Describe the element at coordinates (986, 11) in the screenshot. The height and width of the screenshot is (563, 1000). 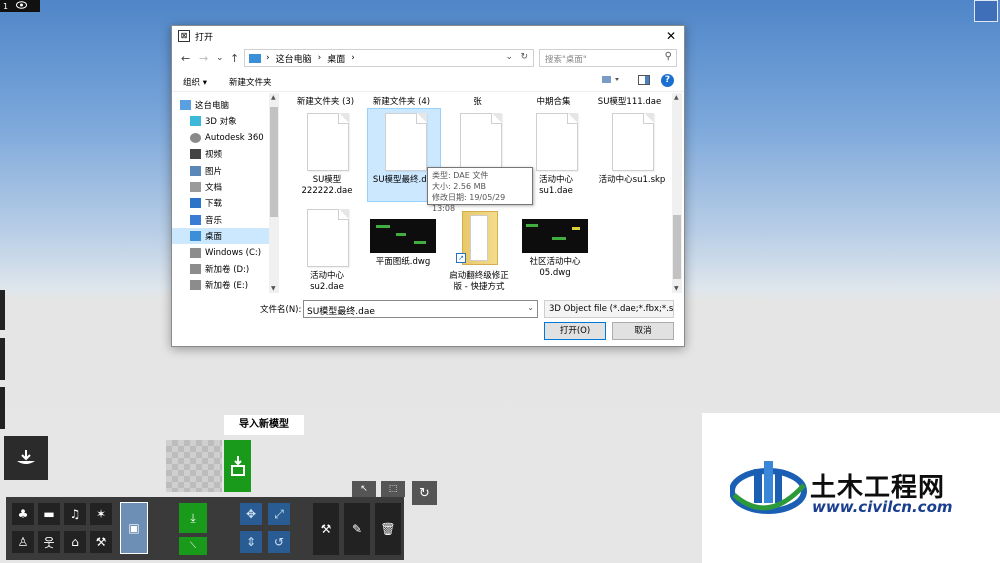
I see `corner-window-button` at that location.